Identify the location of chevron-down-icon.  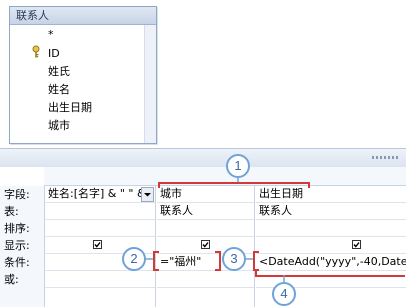
(147, 195).